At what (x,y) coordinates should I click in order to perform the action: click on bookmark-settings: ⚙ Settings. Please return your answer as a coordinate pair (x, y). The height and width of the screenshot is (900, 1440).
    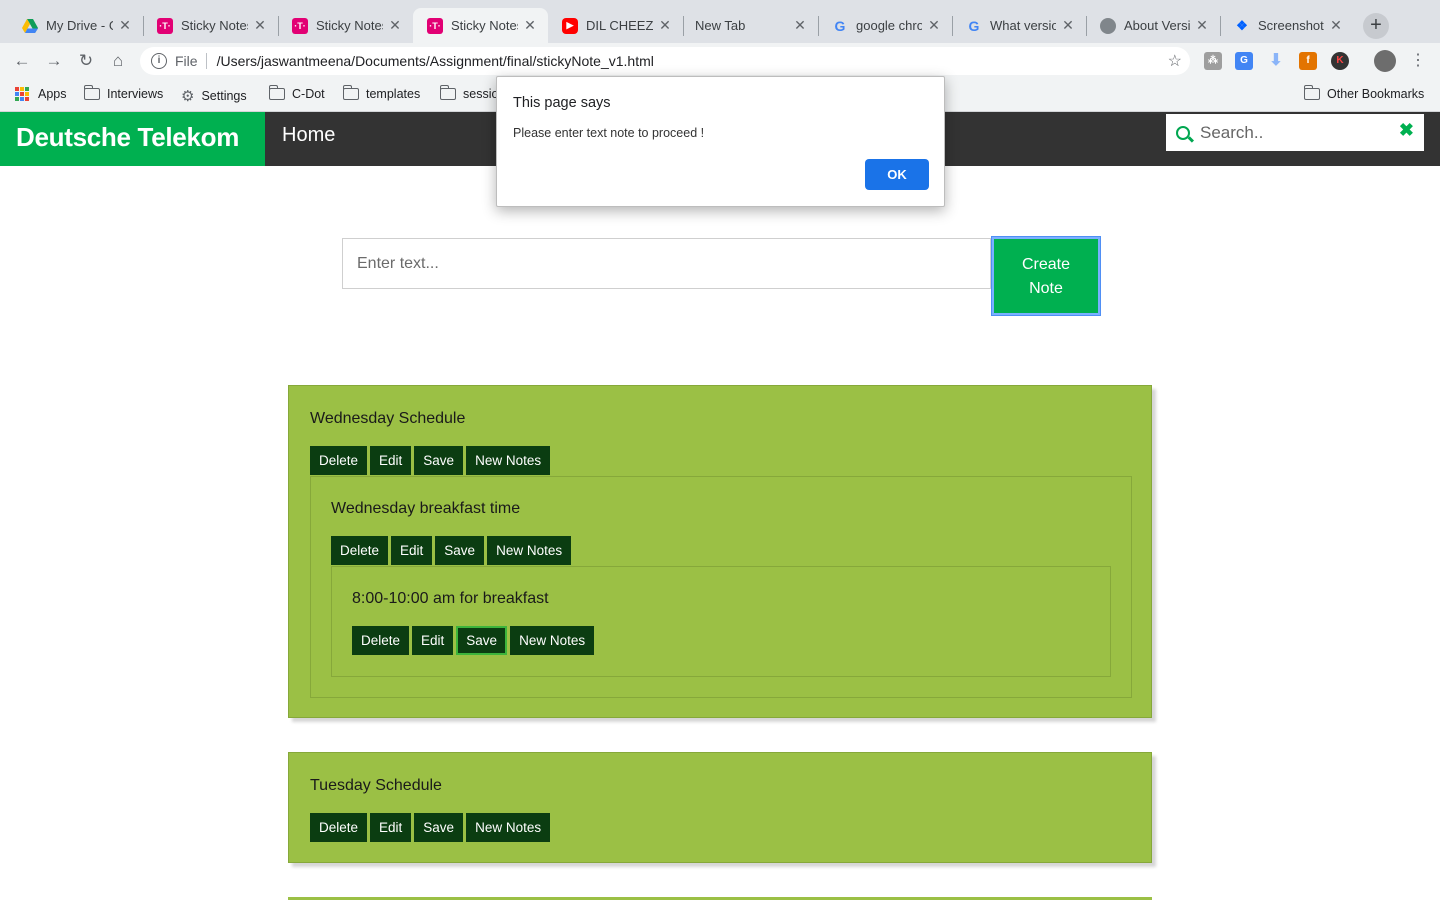
    Looking at the image, I should click on (214, 96).